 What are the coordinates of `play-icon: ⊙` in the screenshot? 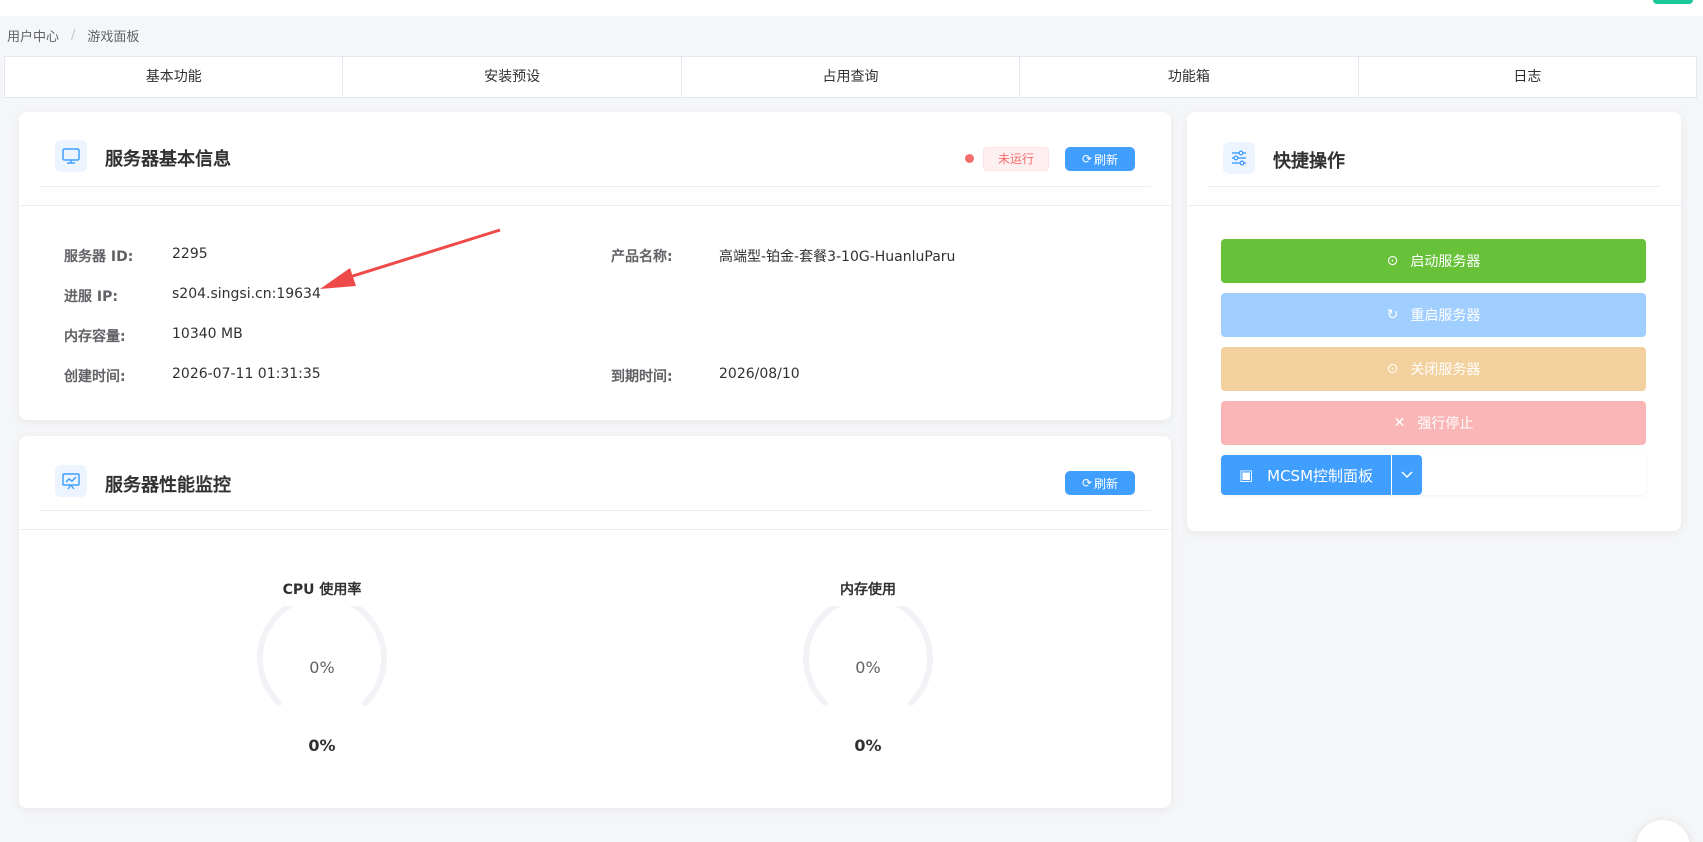 It's located at (1392, 261).